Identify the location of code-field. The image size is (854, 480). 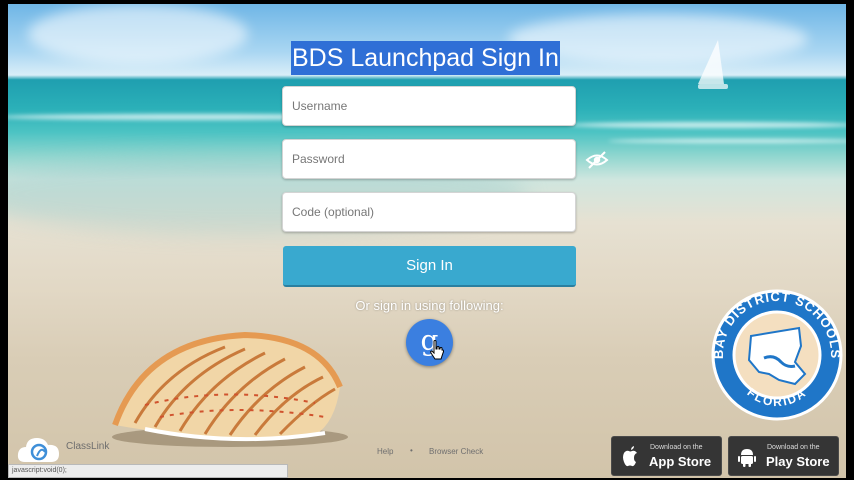
(429, 212).